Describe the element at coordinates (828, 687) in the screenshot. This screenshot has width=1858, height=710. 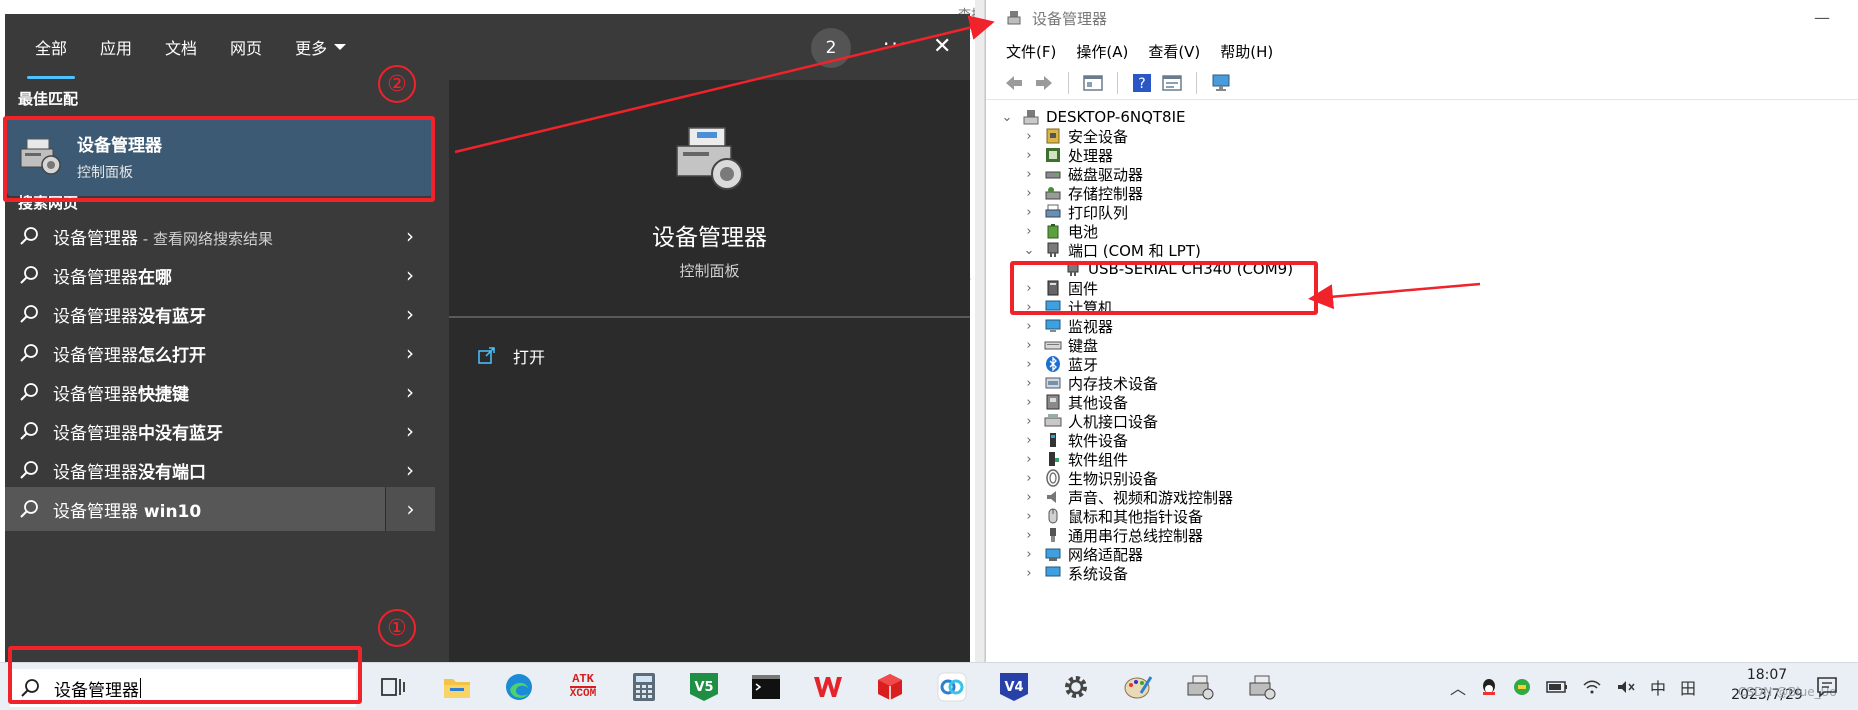
I see `wps-icon` at that location.